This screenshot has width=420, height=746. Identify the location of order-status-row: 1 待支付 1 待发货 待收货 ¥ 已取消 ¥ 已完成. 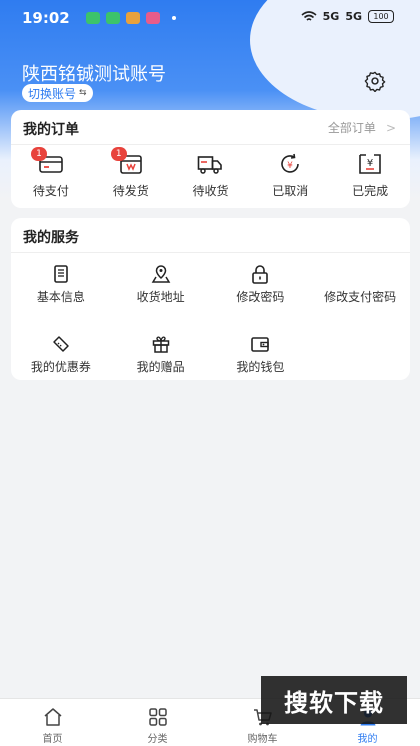
(210, 173).